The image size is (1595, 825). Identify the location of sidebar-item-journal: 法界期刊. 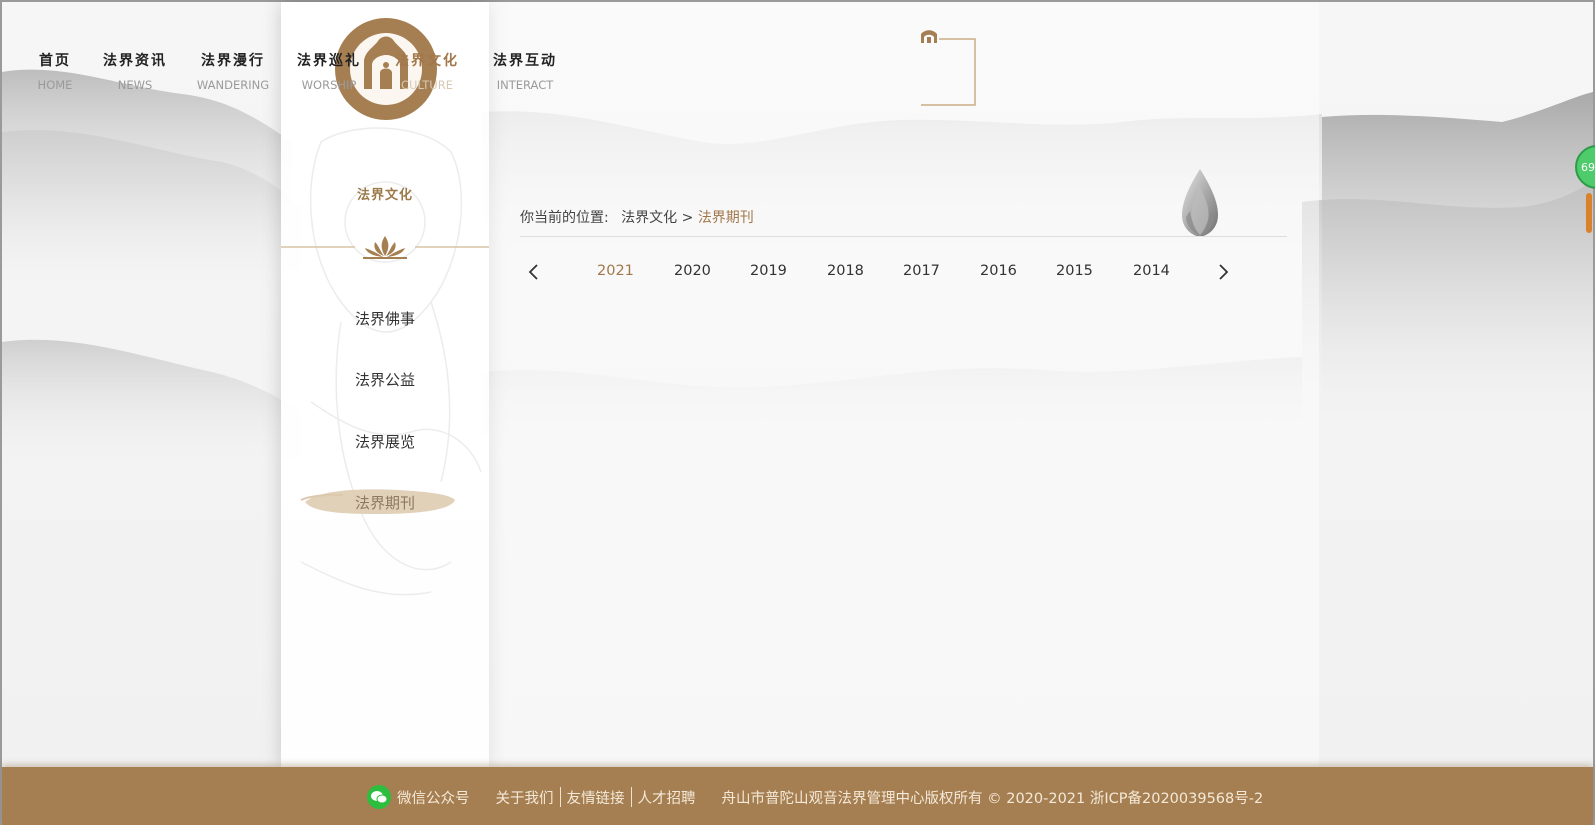
(385, 502).